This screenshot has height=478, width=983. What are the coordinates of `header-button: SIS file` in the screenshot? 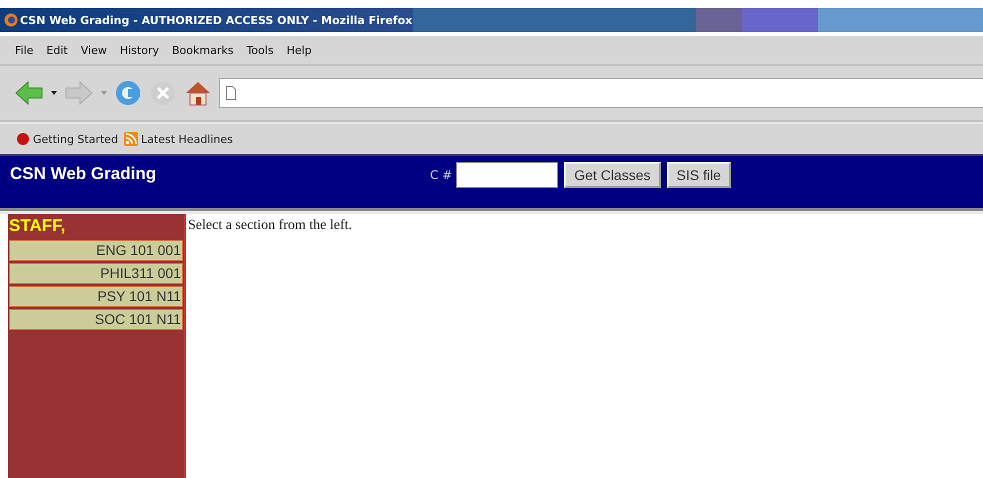 It's located at (698, 175).